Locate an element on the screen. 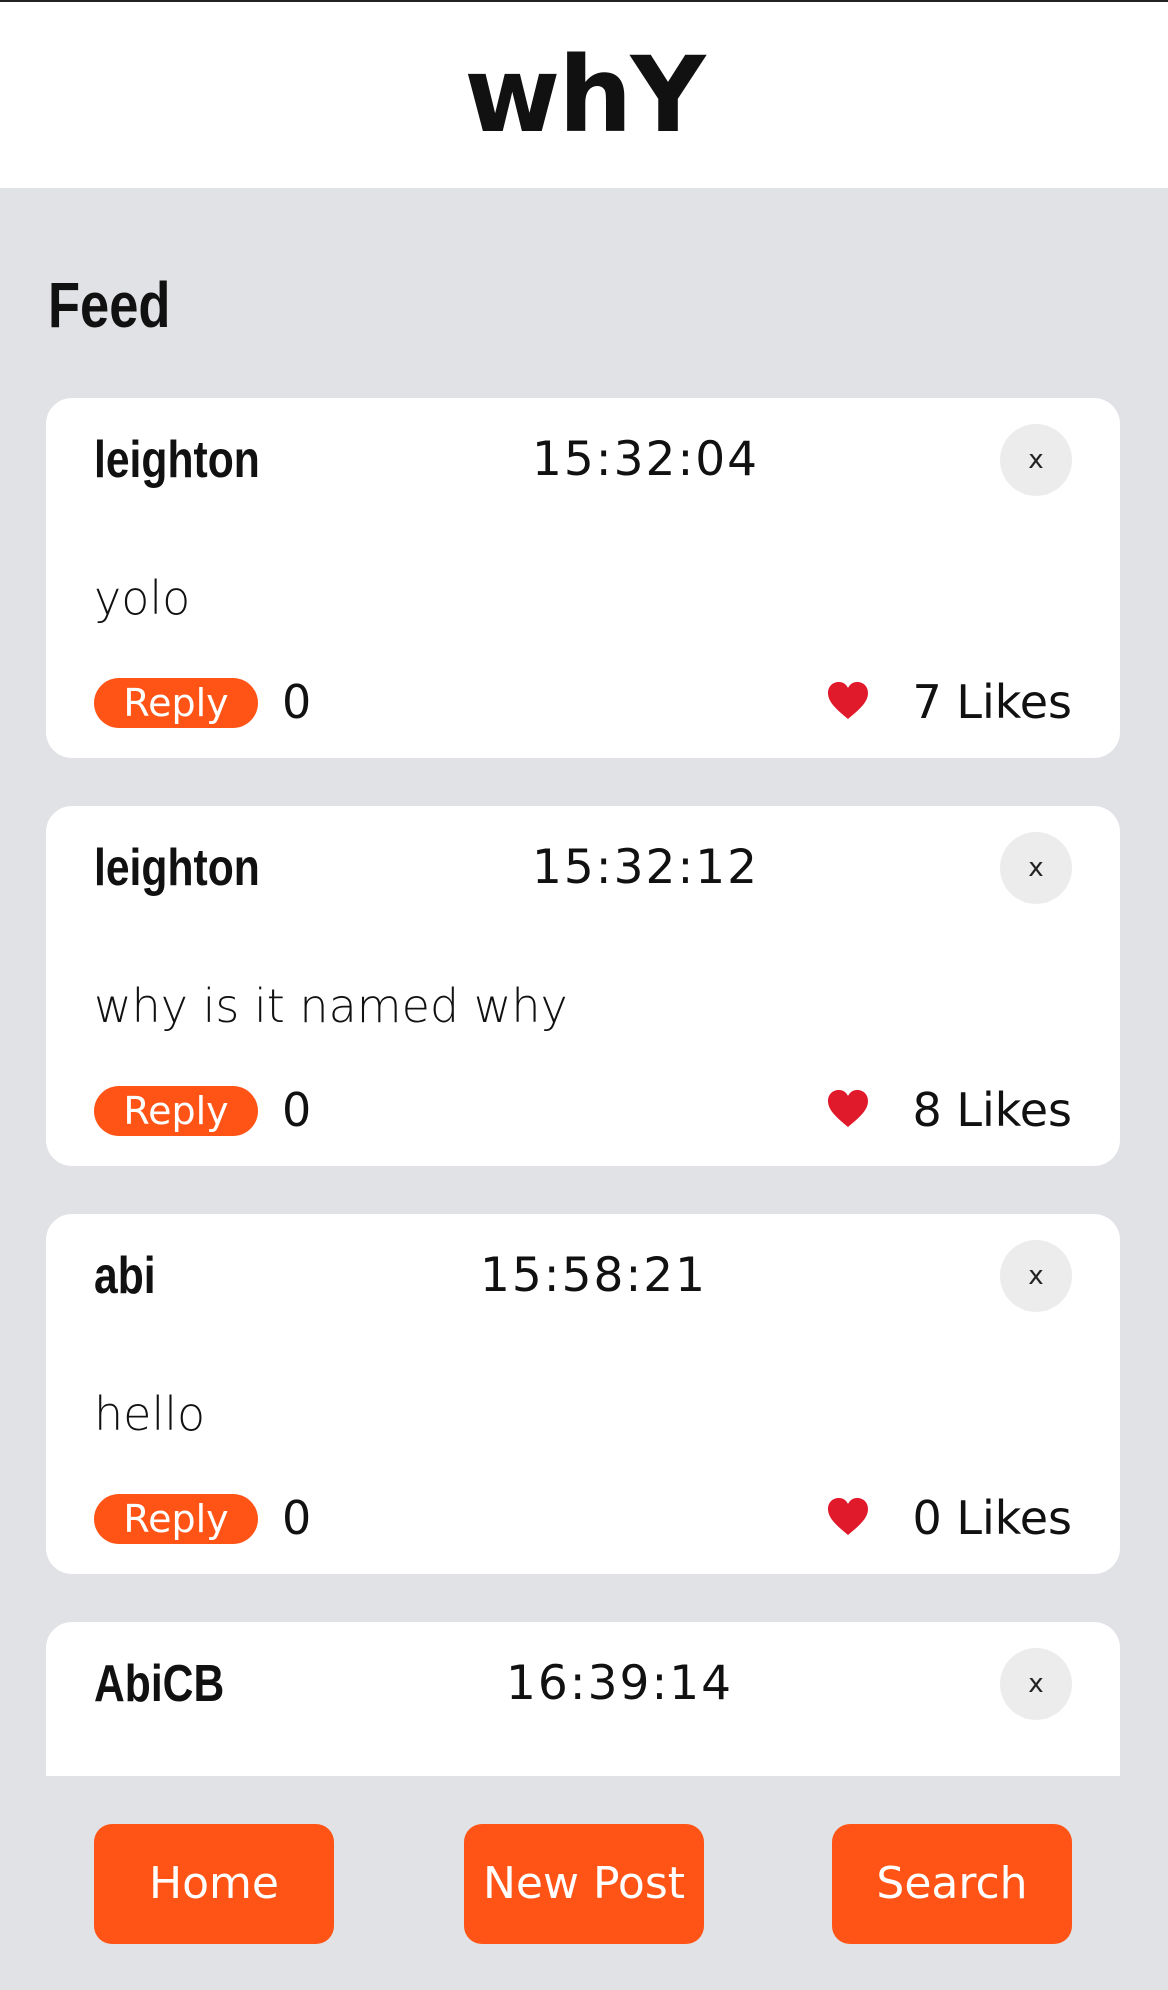  app-title: whY is located at coordinates (584, 95).